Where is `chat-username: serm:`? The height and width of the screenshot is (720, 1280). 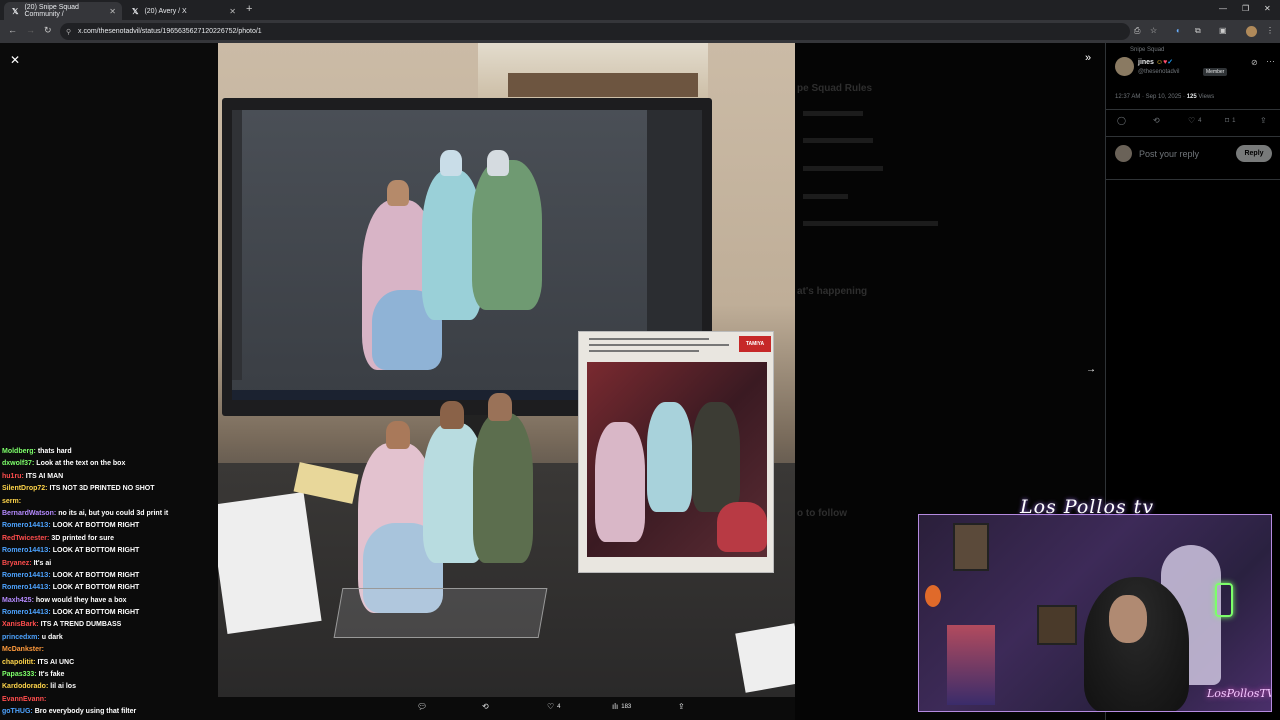
chat-username: serm: is located at coordinates (11, 501).